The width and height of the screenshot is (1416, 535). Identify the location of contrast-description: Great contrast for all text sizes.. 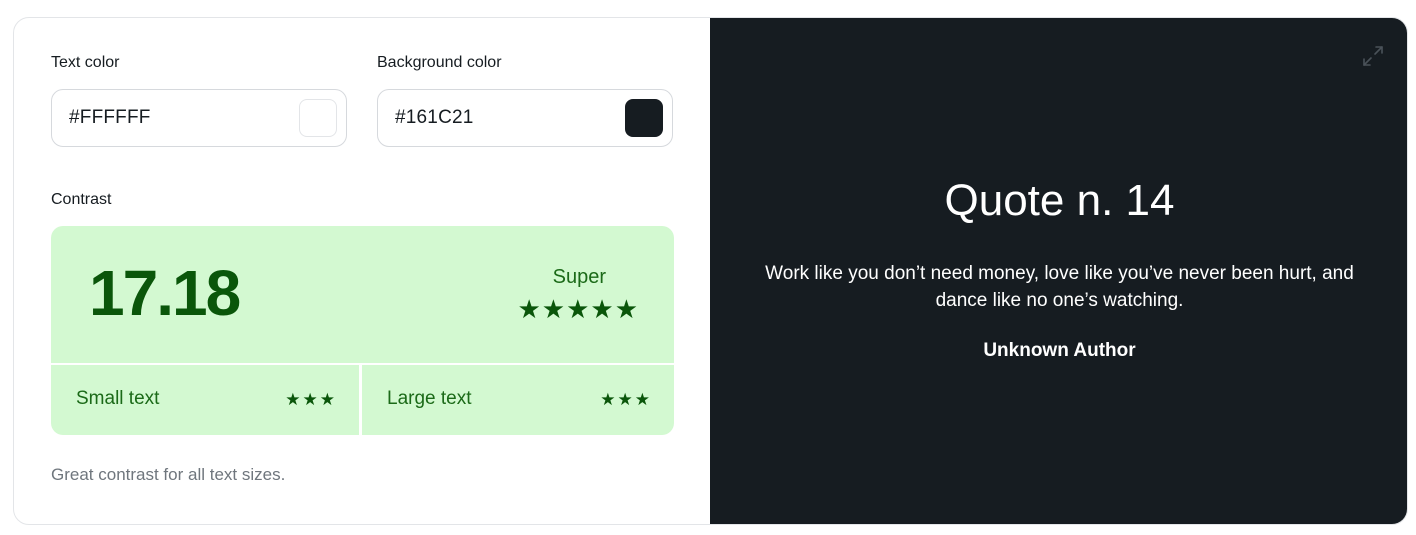
(168, 474).